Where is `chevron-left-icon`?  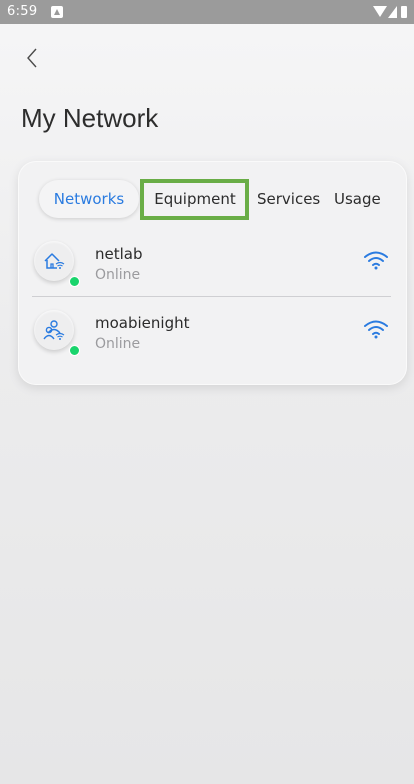 chevron-left-icon is located at coordinates (32, 58).